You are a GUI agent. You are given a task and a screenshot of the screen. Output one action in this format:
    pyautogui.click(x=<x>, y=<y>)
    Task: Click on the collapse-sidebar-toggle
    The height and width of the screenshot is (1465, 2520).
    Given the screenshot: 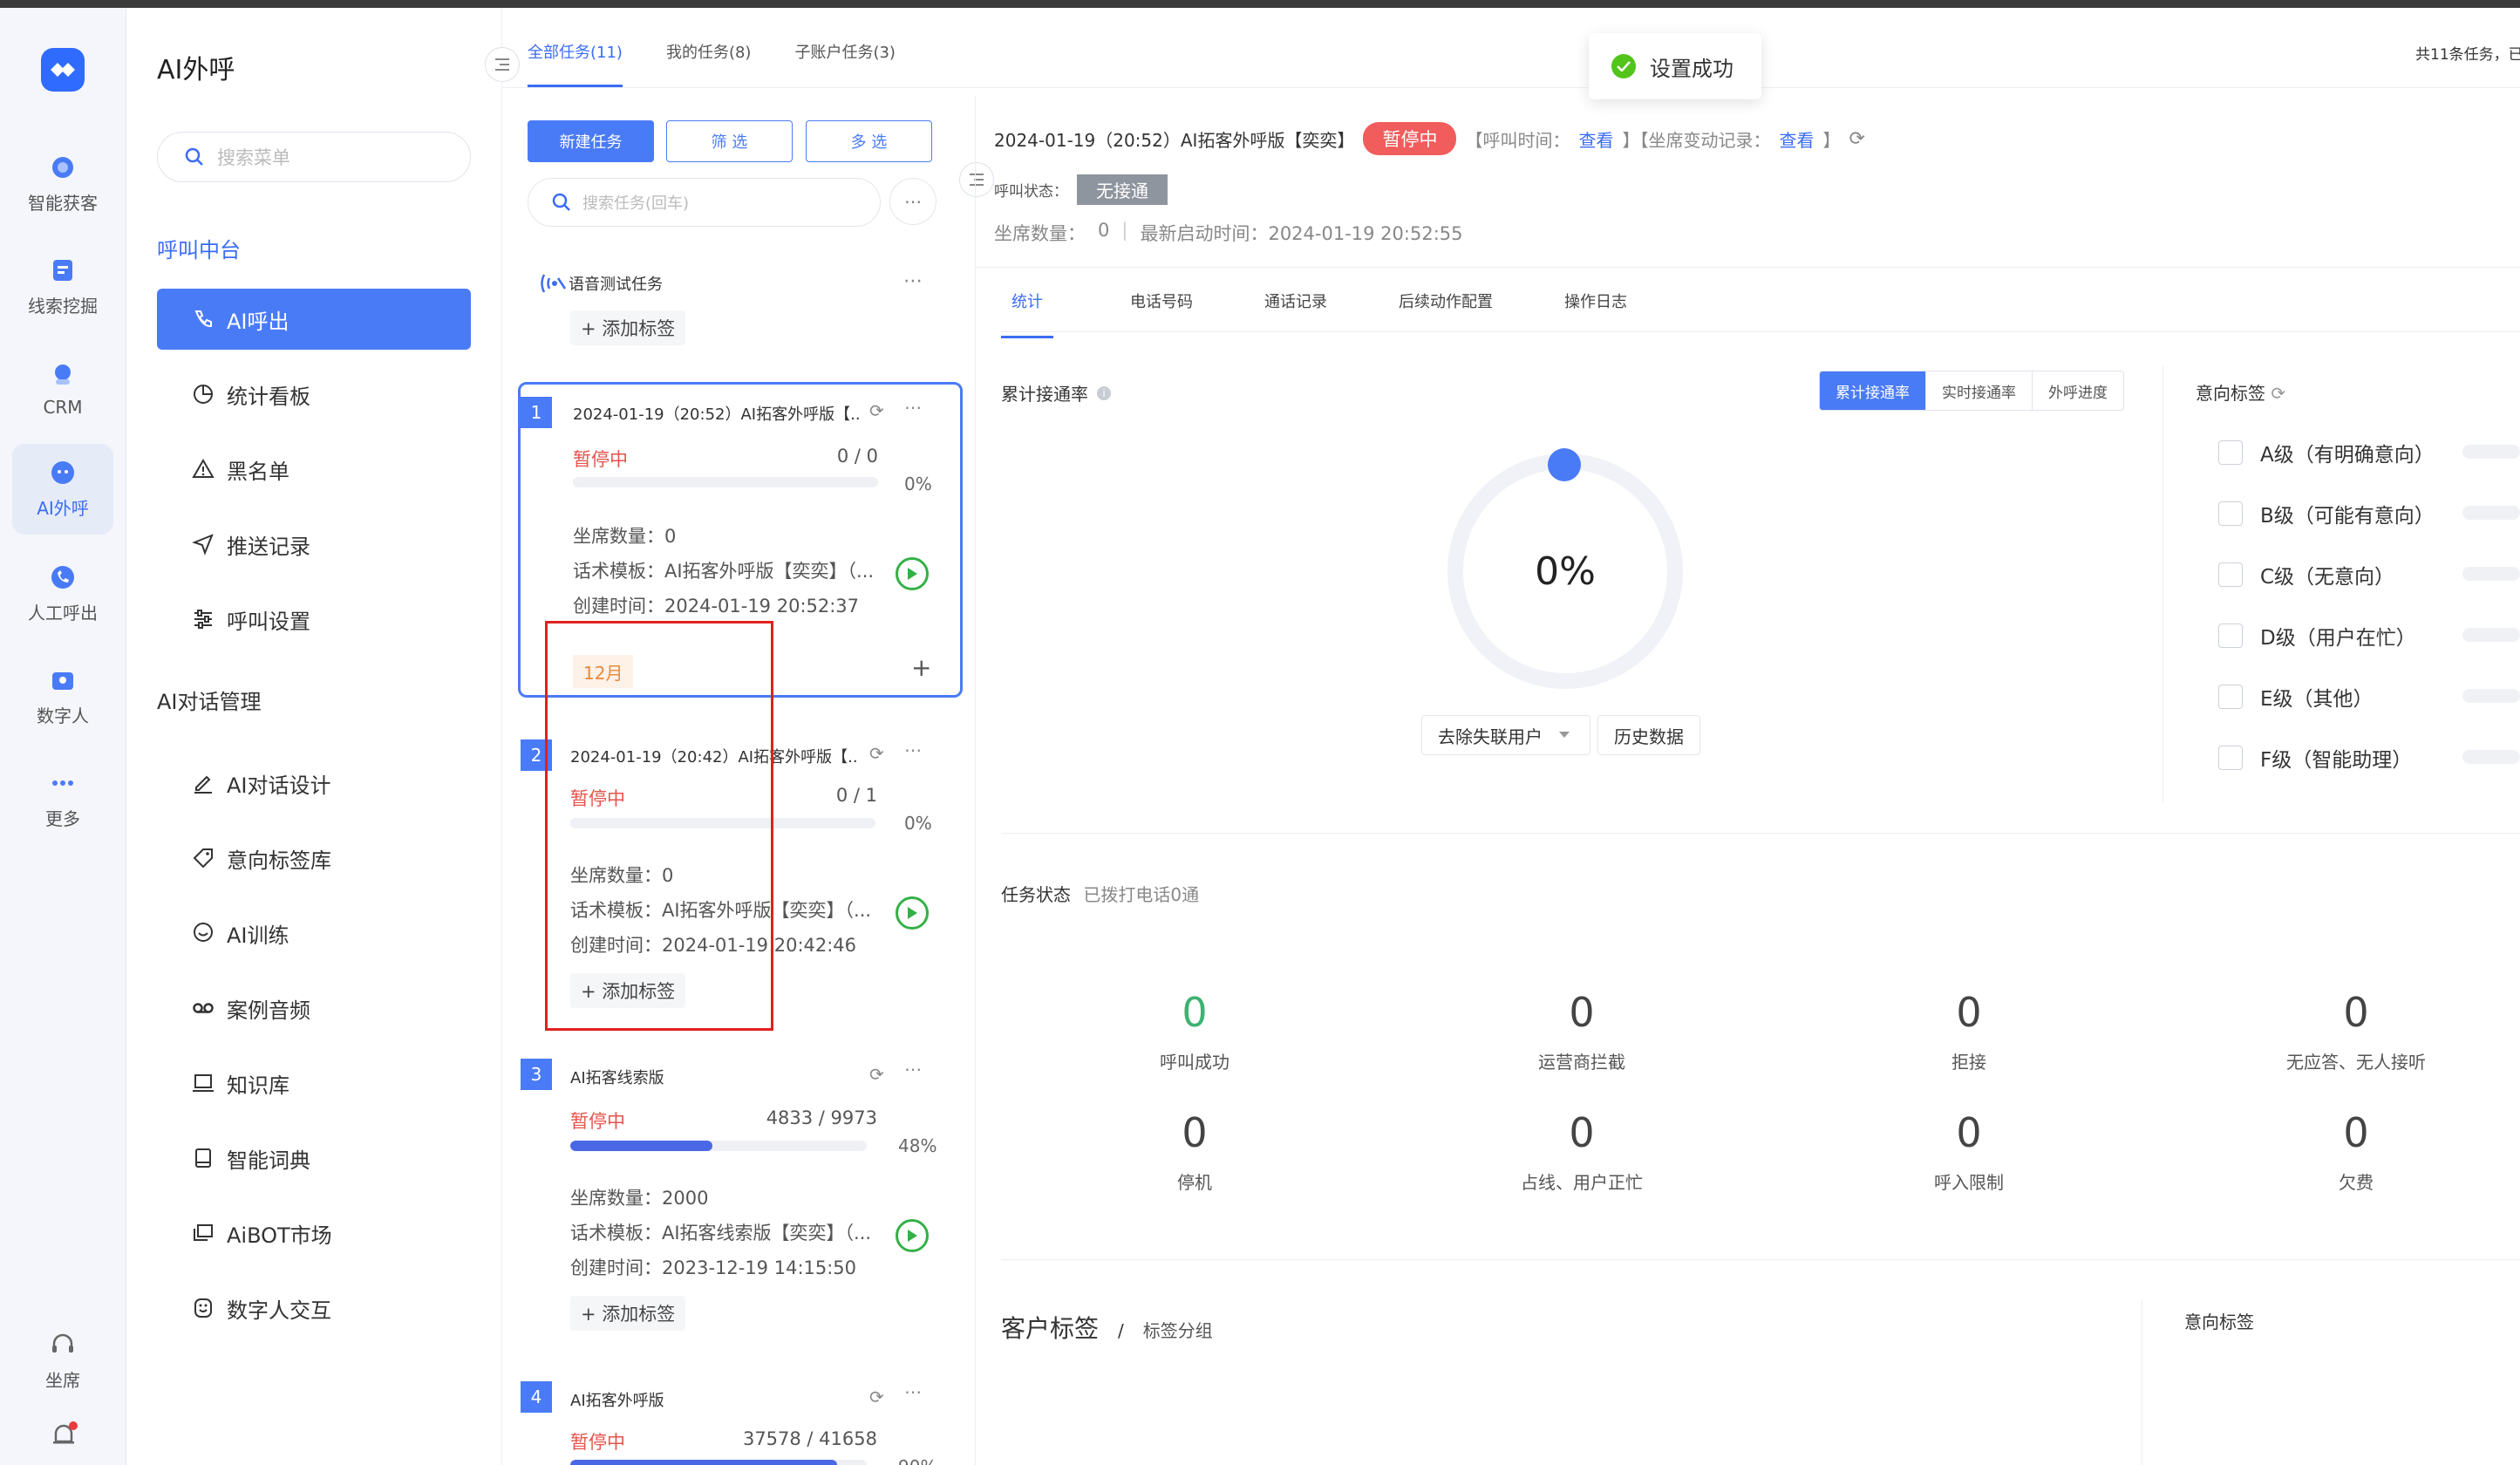 What is the action you would take?
    pyautogui.click(x=502, y=64)
    